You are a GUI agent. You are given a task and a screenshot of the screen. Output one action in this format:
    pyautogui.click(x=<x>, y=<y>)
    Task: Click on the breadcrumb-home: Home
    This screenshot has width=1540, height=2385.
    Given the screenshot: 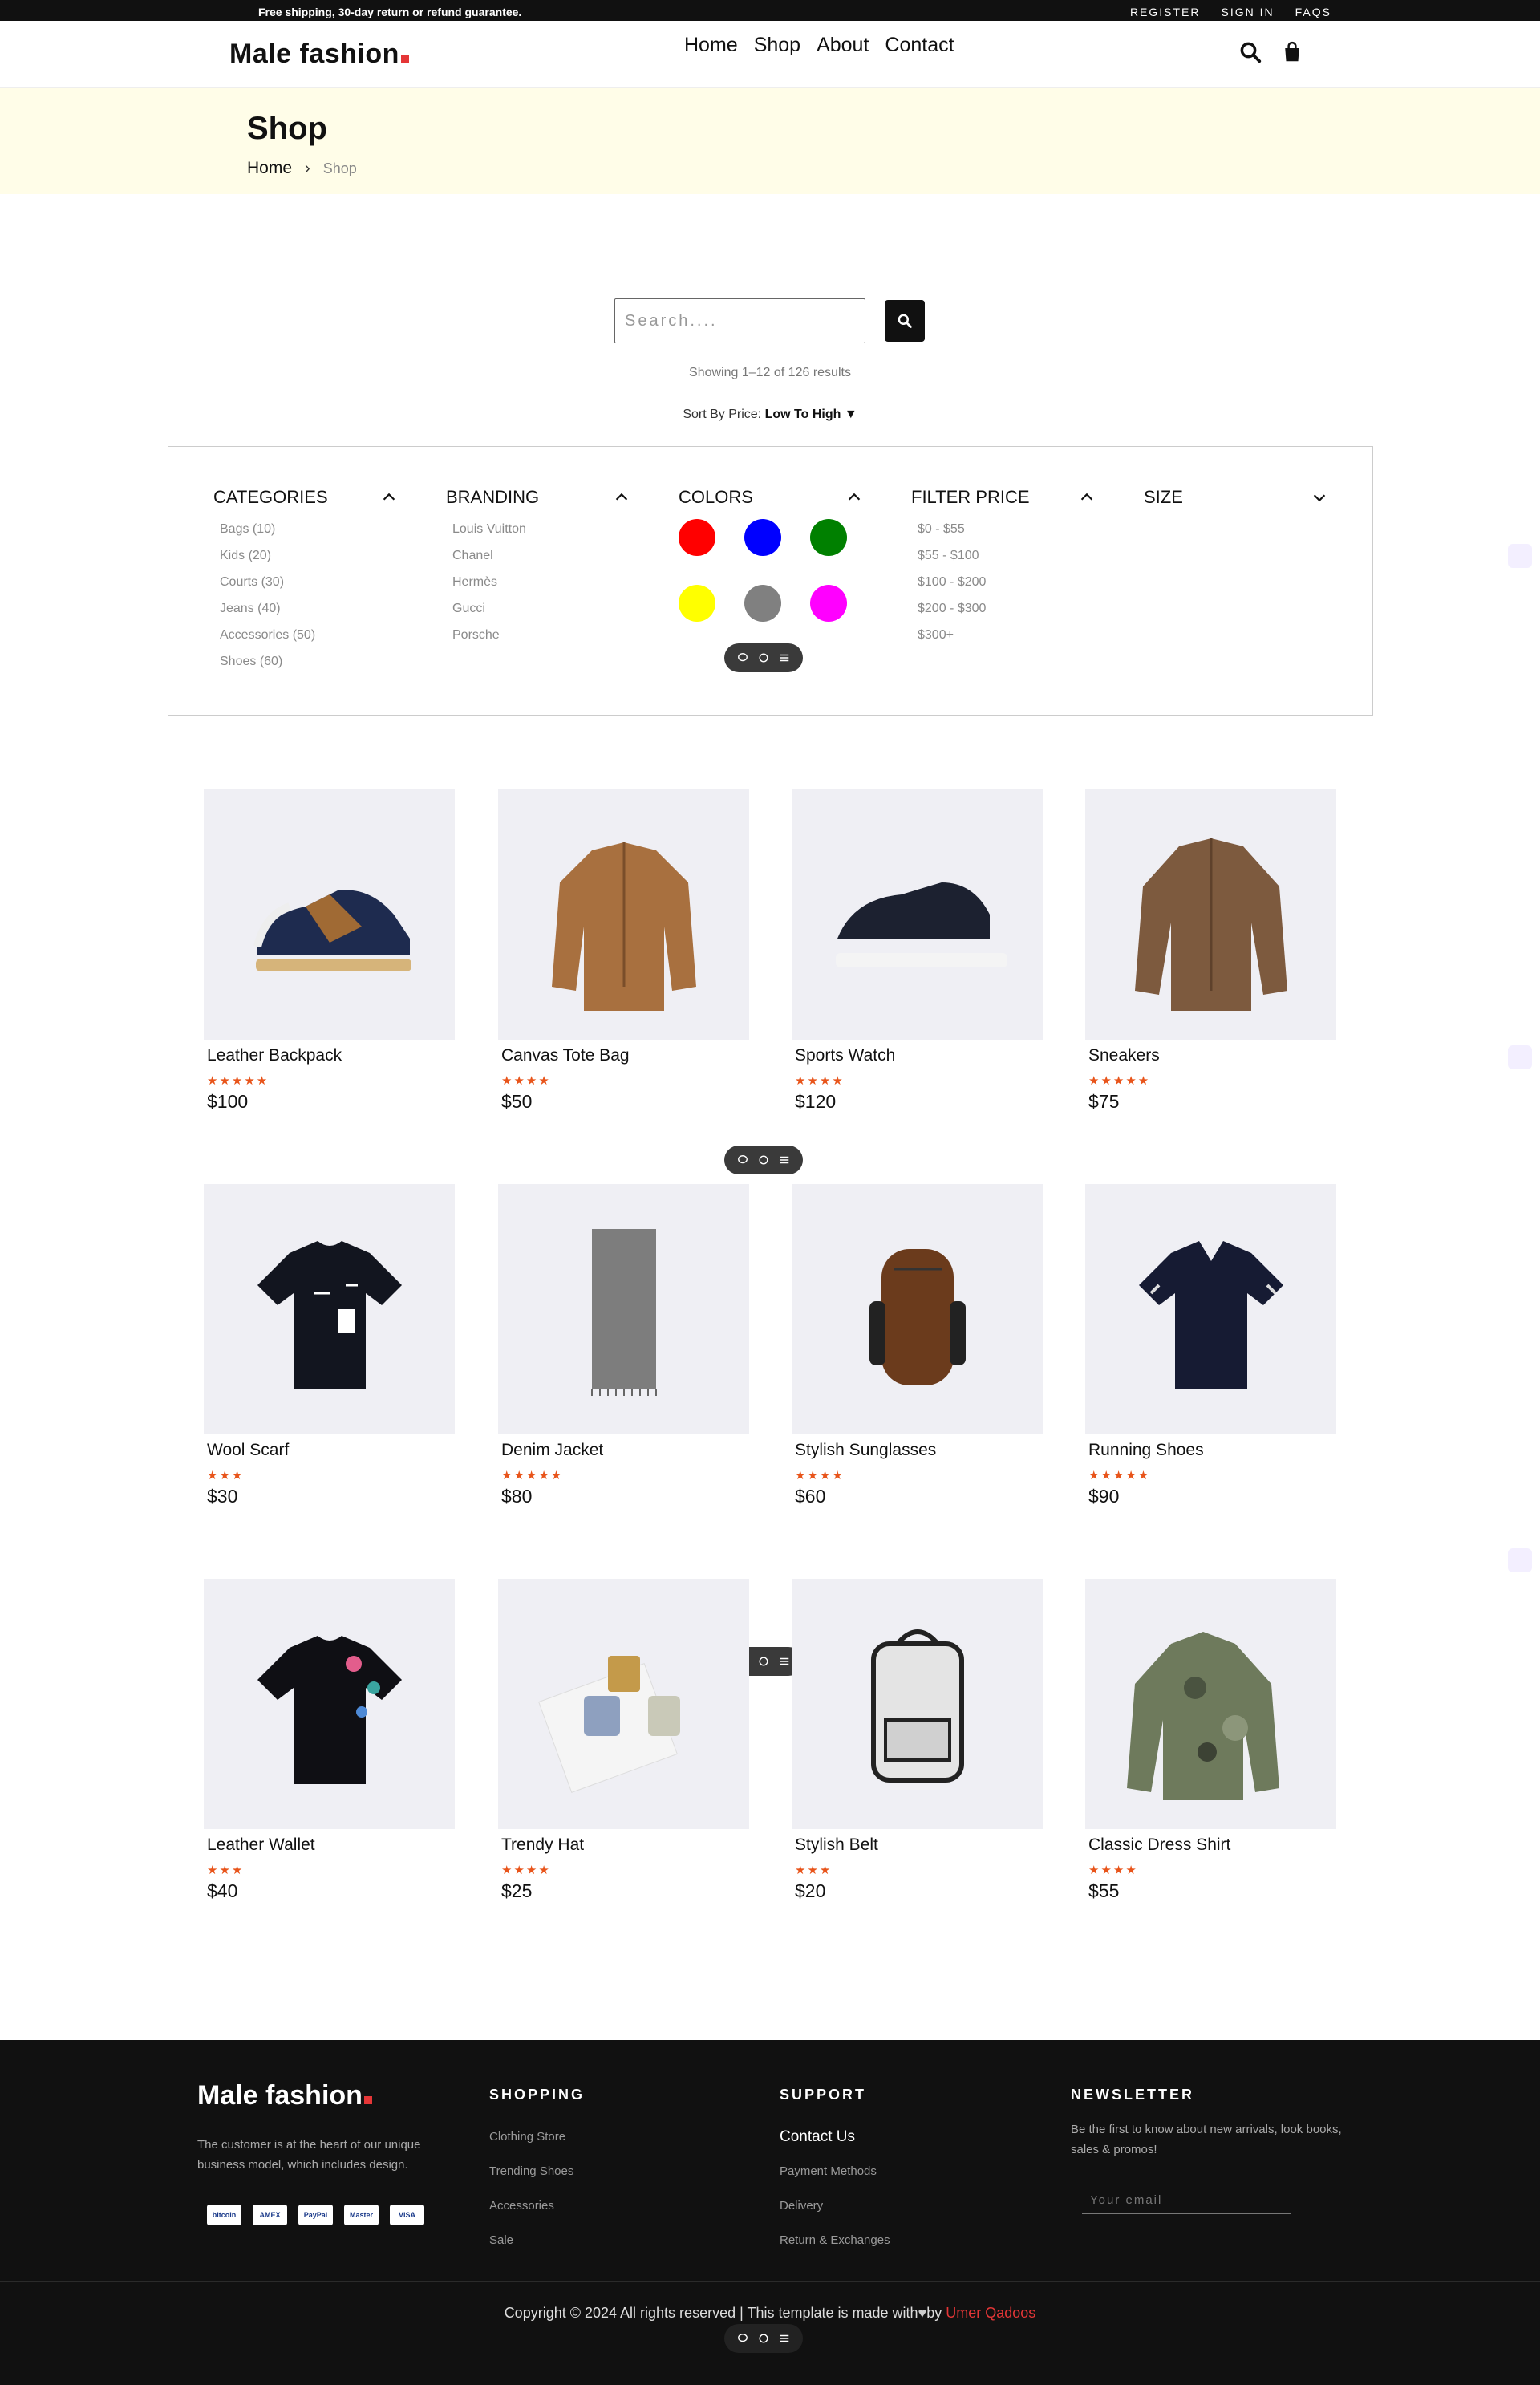 What is the action you would take?
    pyautogui.click(x=269, y=168)
    